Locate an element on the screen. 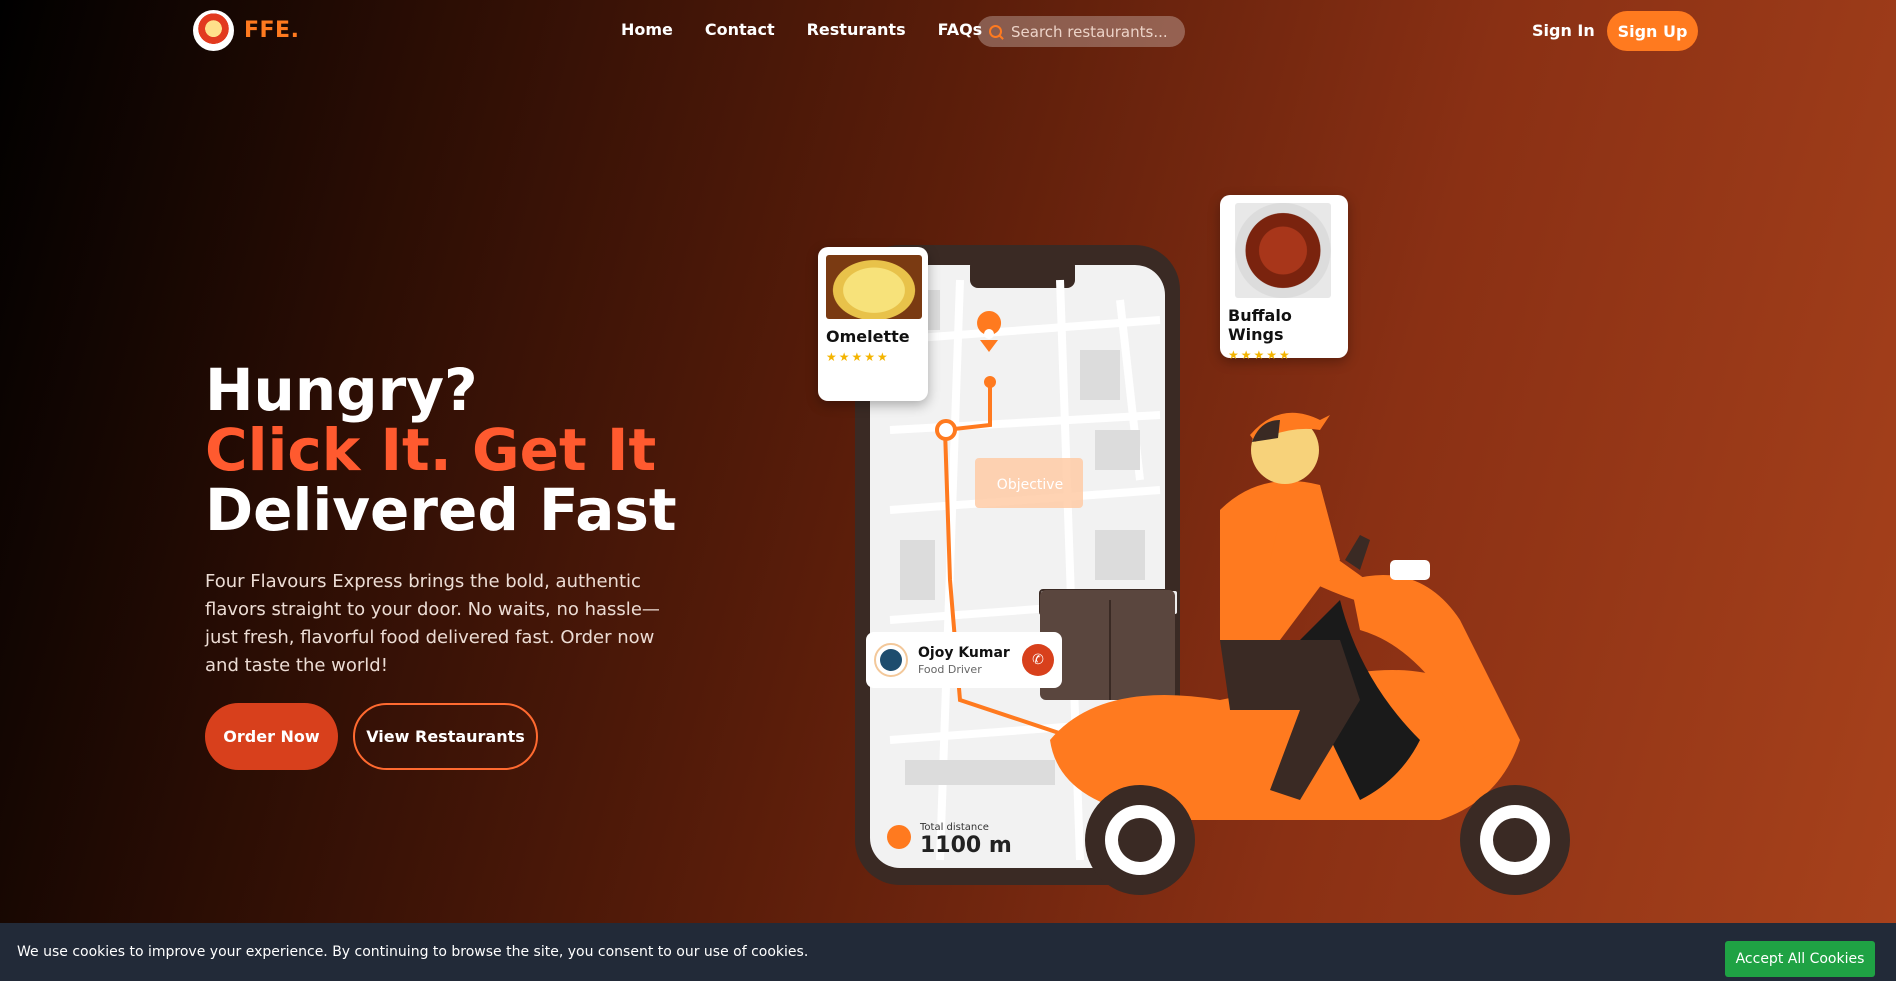 The height and width of the screenshot is (981, 1896). route-start is located at coordinates (946, 430).